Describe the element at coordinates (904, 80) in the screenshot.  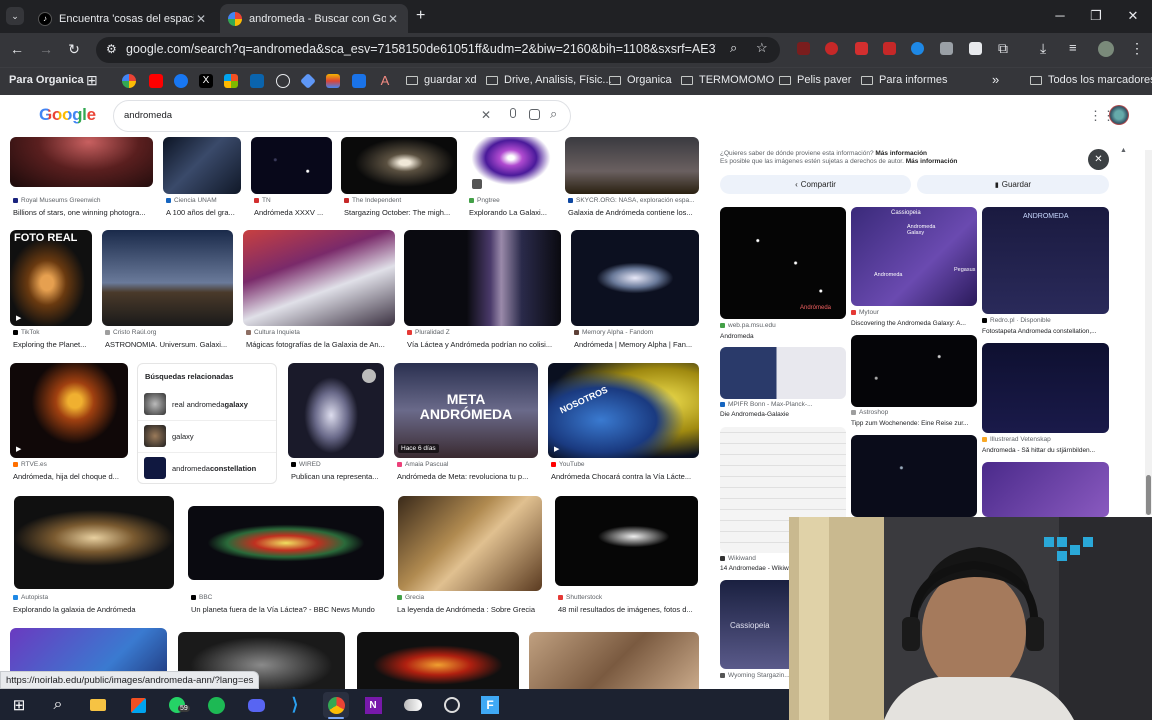
I see `bookmark-folder: Para informes` at that location.